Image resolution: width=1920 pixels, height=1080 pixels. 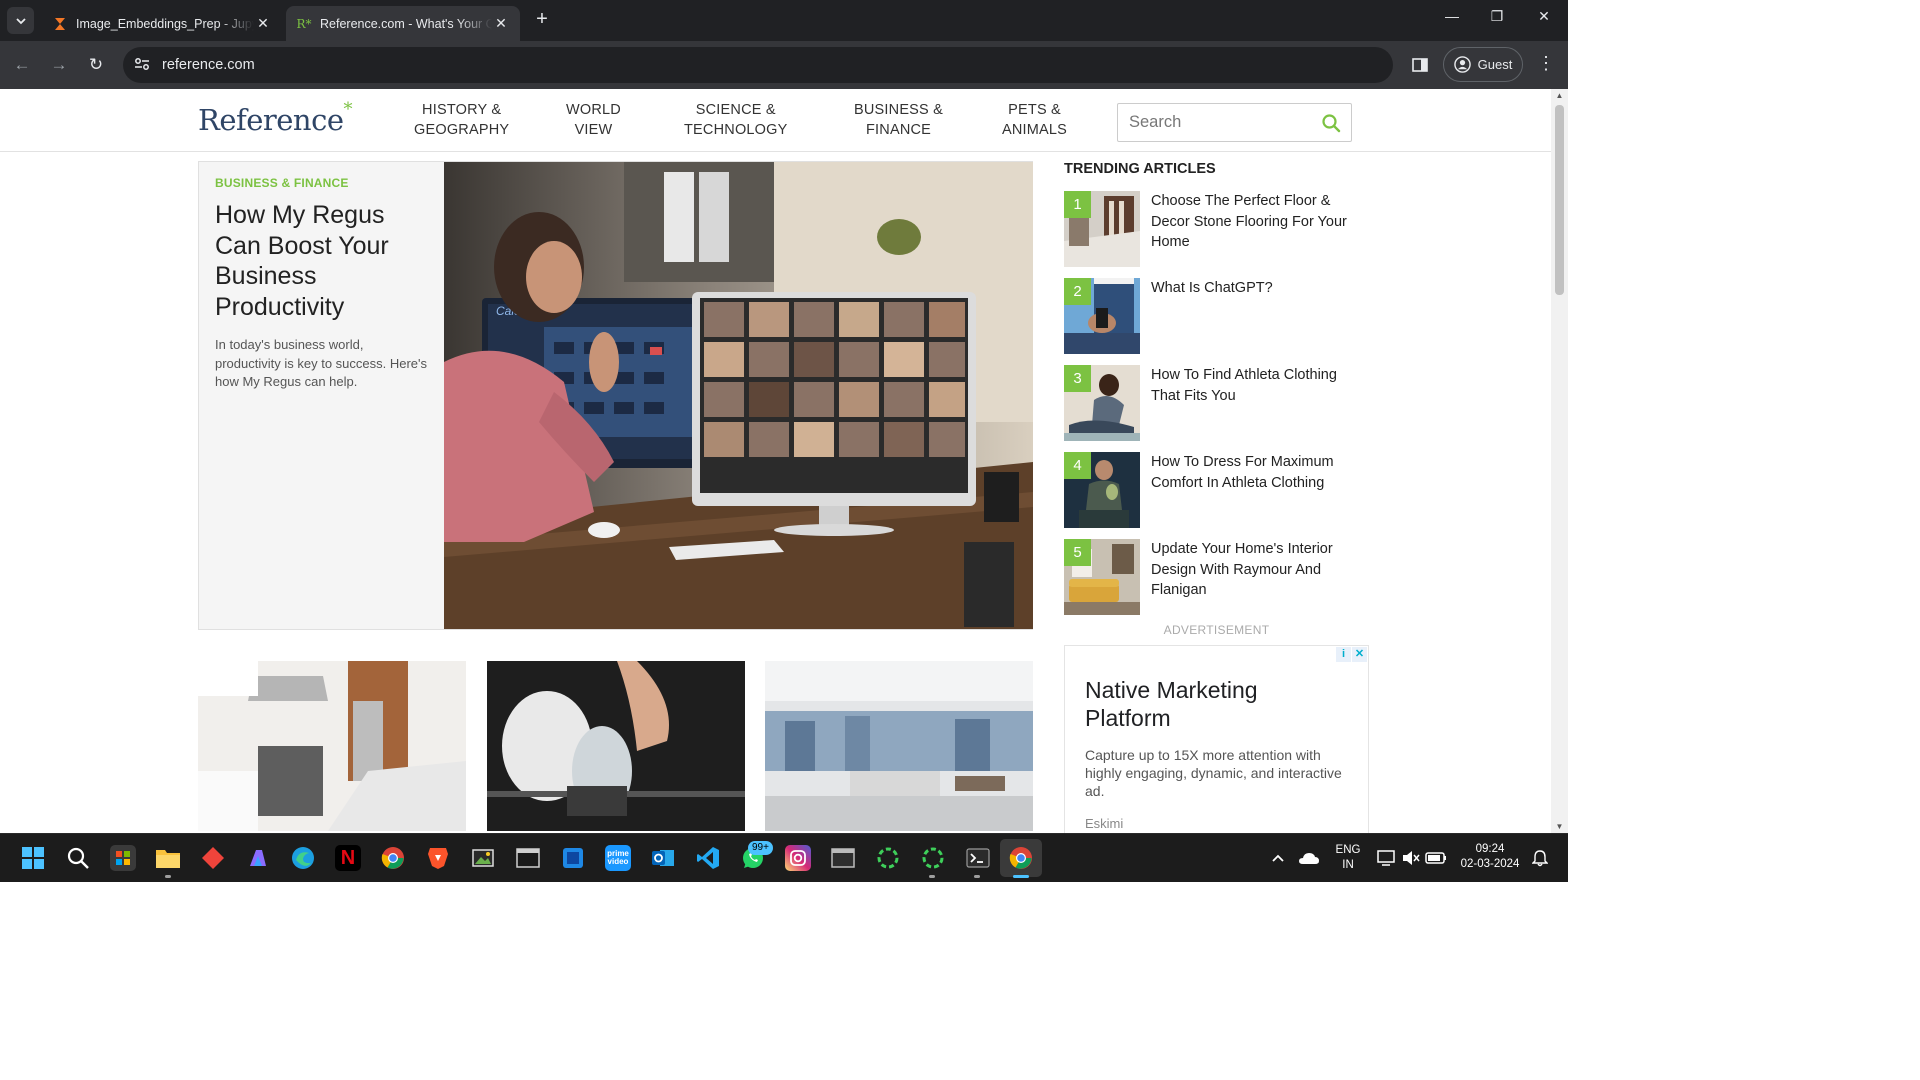 What do you see at coordinates (20, 20) in the screenshot?
I see `tab-search-button` at bounding box center [20, 20].